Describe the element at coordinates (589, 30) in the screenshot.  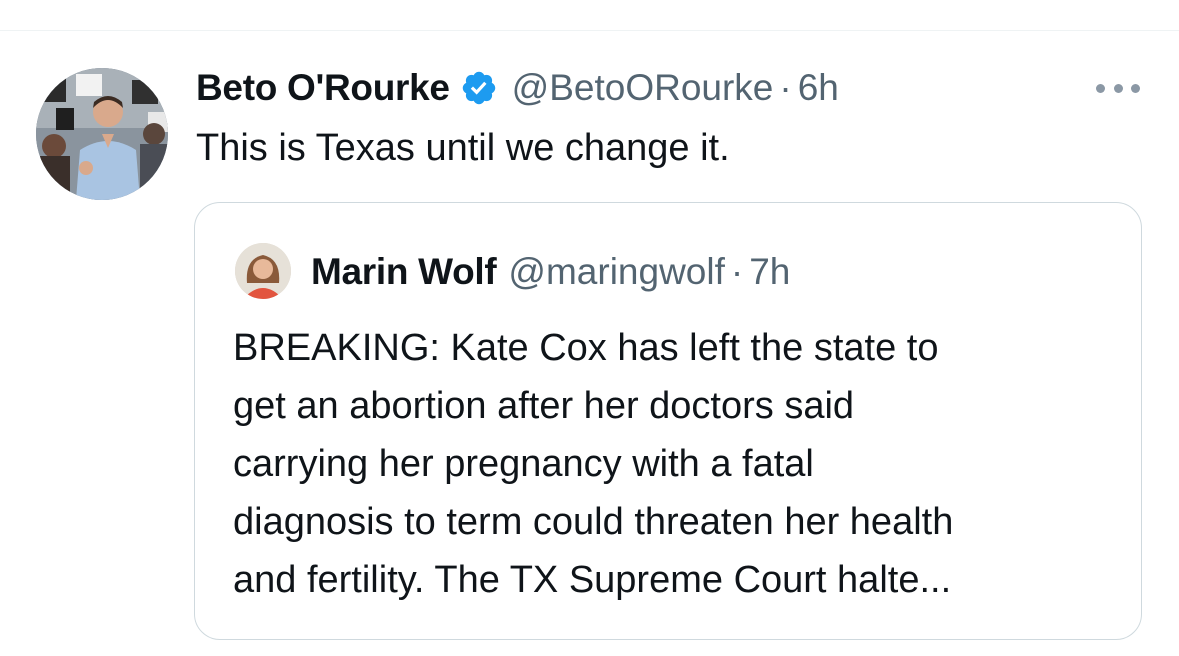
I see `top-divider` at that location.